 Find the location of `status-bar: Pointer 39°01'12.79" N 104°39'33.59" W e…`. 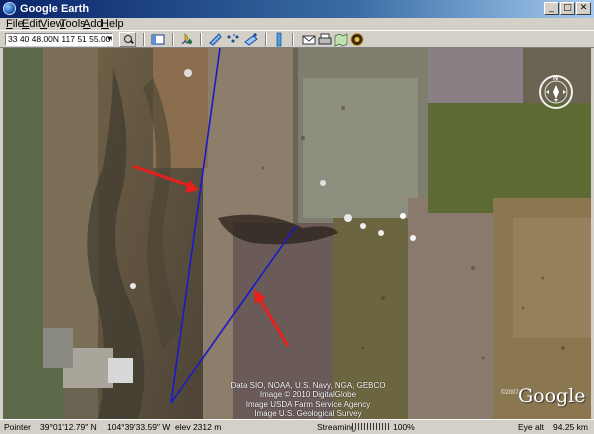

status-bar: Pointer 39°01'12.79" N 104°39'33.59" W e… is located at coordinates (297, 426).